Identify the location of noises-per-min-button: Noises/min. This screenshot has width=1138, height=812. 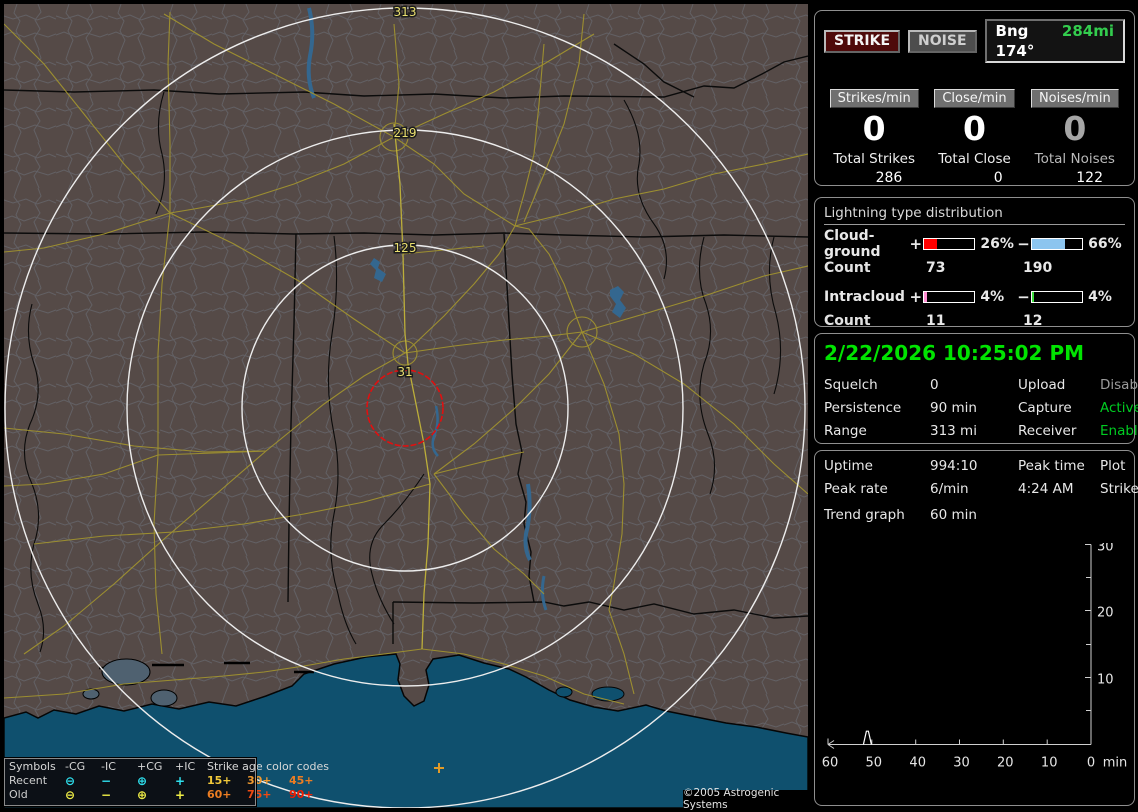
(1074, 98).